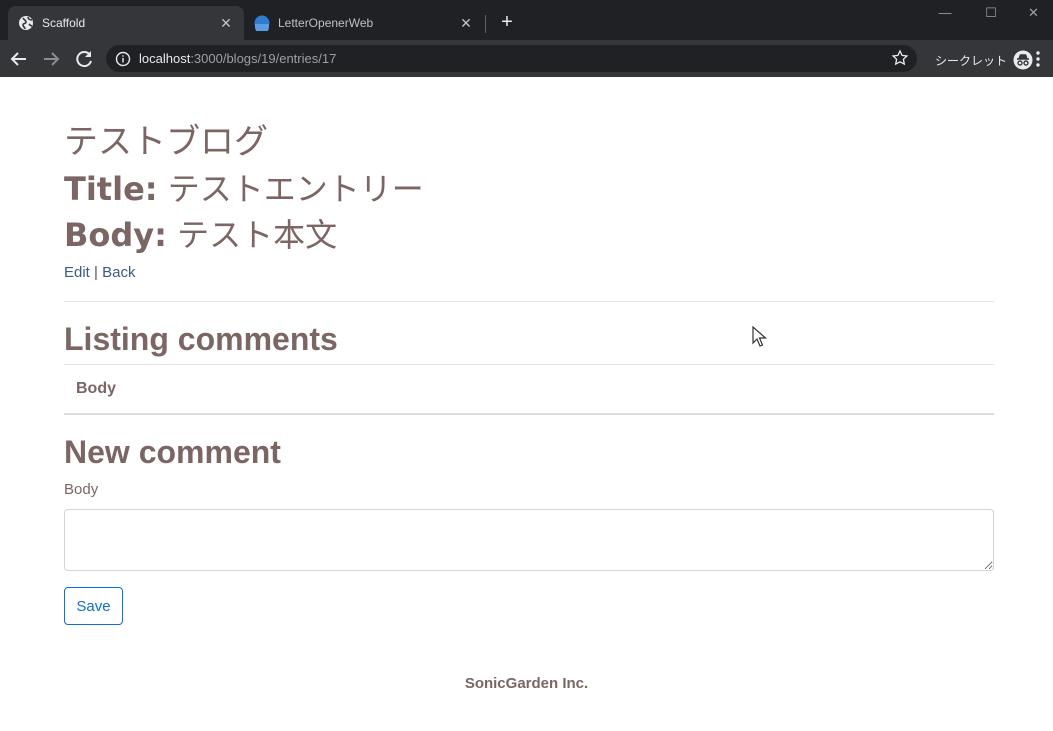  I want to click on more-menu-icon, so click(1038, 59).